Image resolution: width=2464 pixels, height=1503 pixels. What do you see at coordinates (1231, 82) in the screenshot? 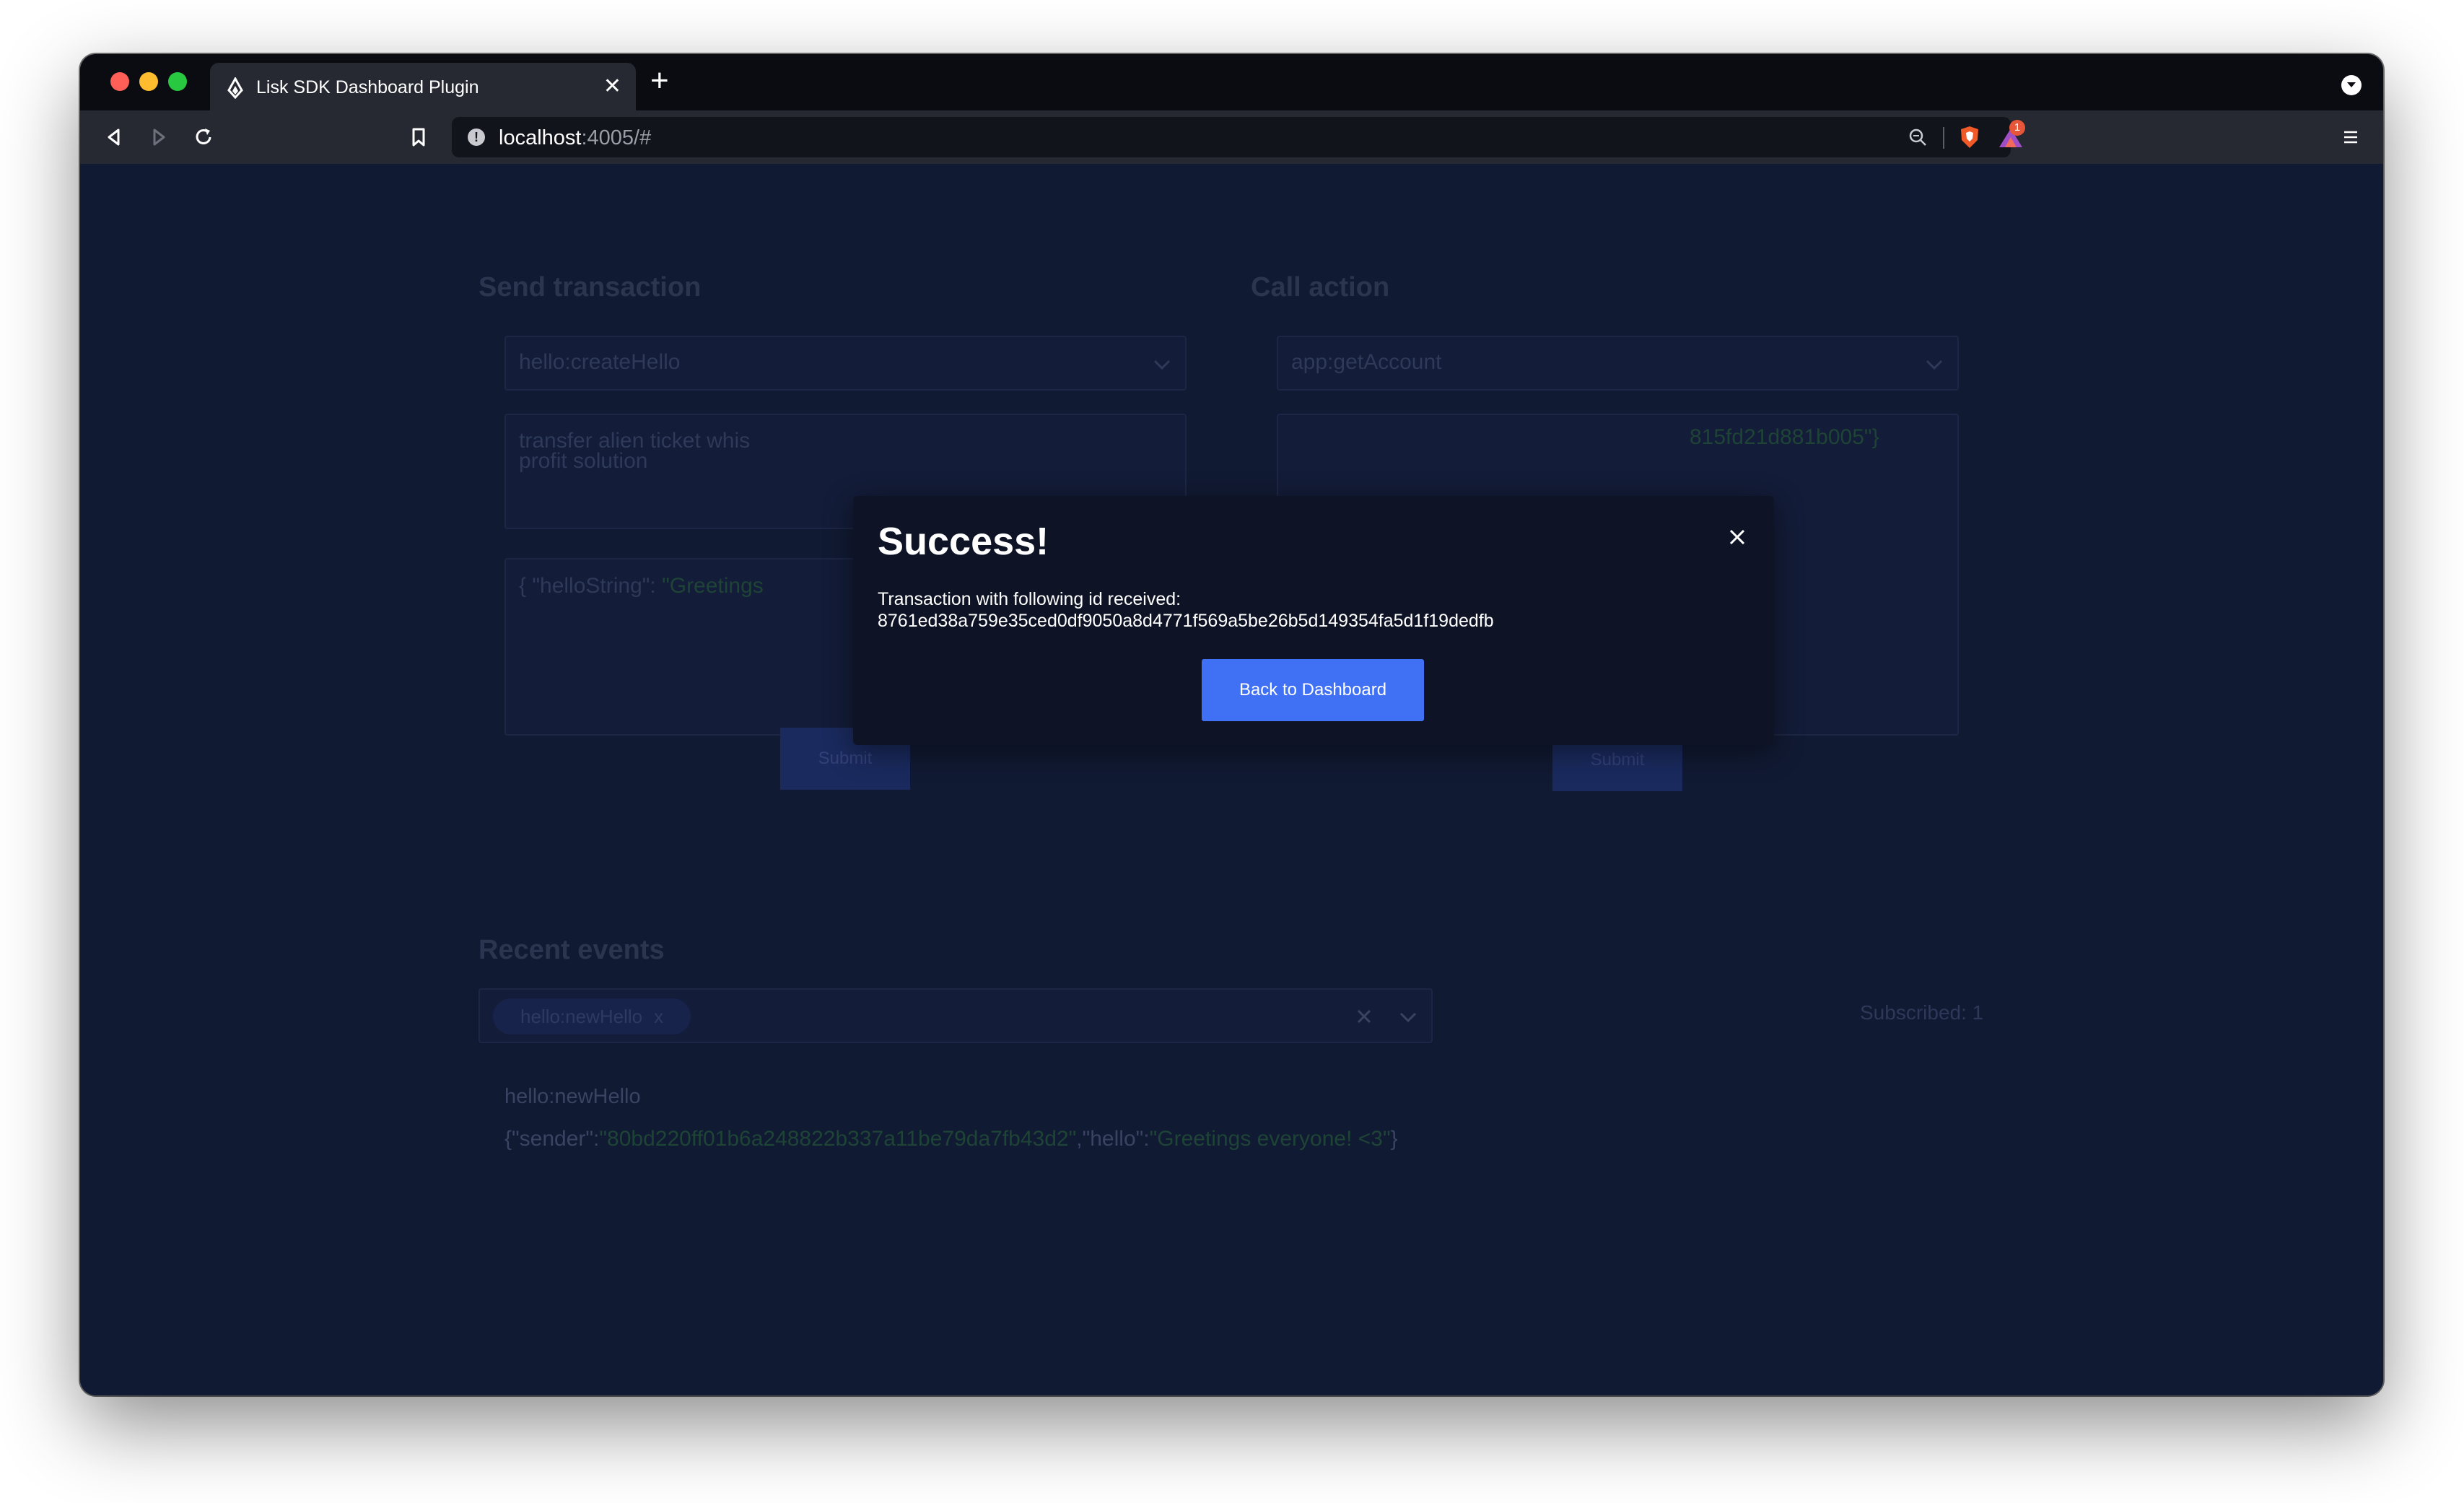
I see `tab-bar: Lisk SDK Dashboard Plugin ✕ +` at bounding box center [1231, 82].